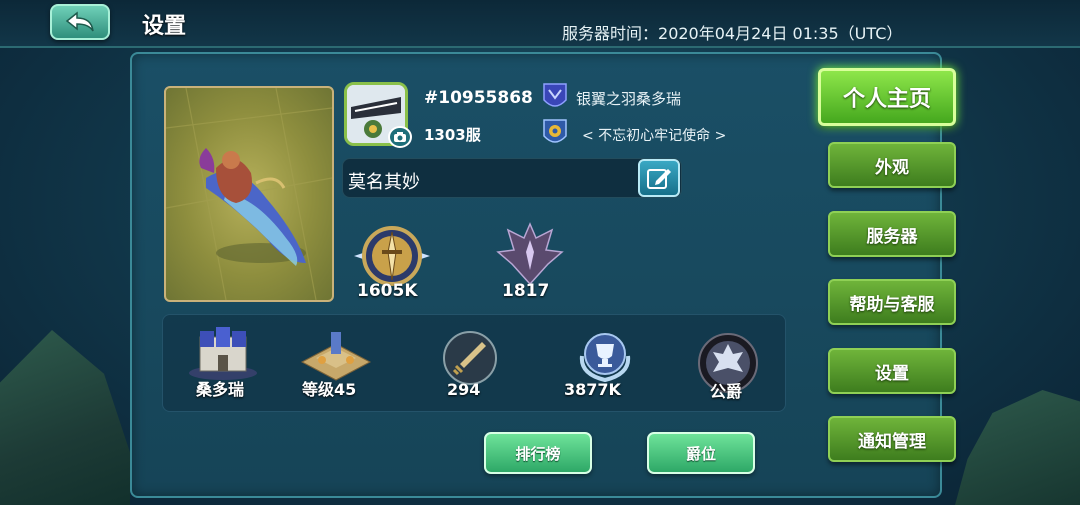 The image size is (1080, 505). What do you see at coordinates (478, 98) in the screenshot?
I see `player-id: #10955868` at bounding box center [478, 98].